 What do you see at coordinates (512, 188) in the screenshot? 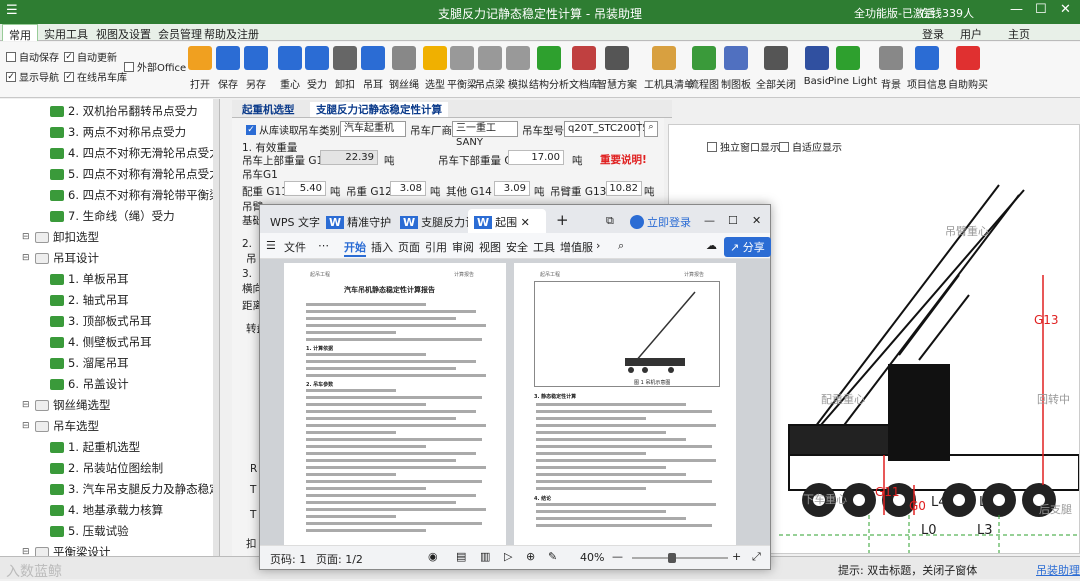
I see `other-weight-field: 3.09` at bounding box center [512, 188].